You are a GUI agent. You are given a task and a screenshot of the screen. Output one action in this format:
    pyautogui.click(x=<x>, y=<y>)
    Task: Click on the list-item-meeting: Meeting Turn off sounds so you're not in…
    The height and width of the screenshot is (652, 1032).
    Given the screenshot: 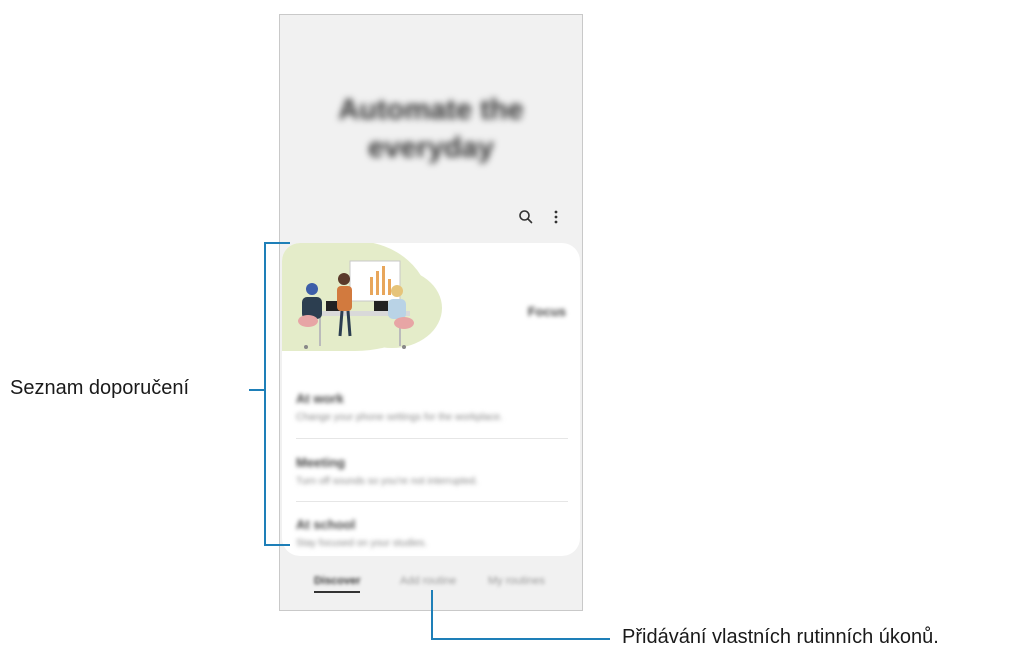 What is the action you would take?
    pyautogui.click(x=432, y=471)
    